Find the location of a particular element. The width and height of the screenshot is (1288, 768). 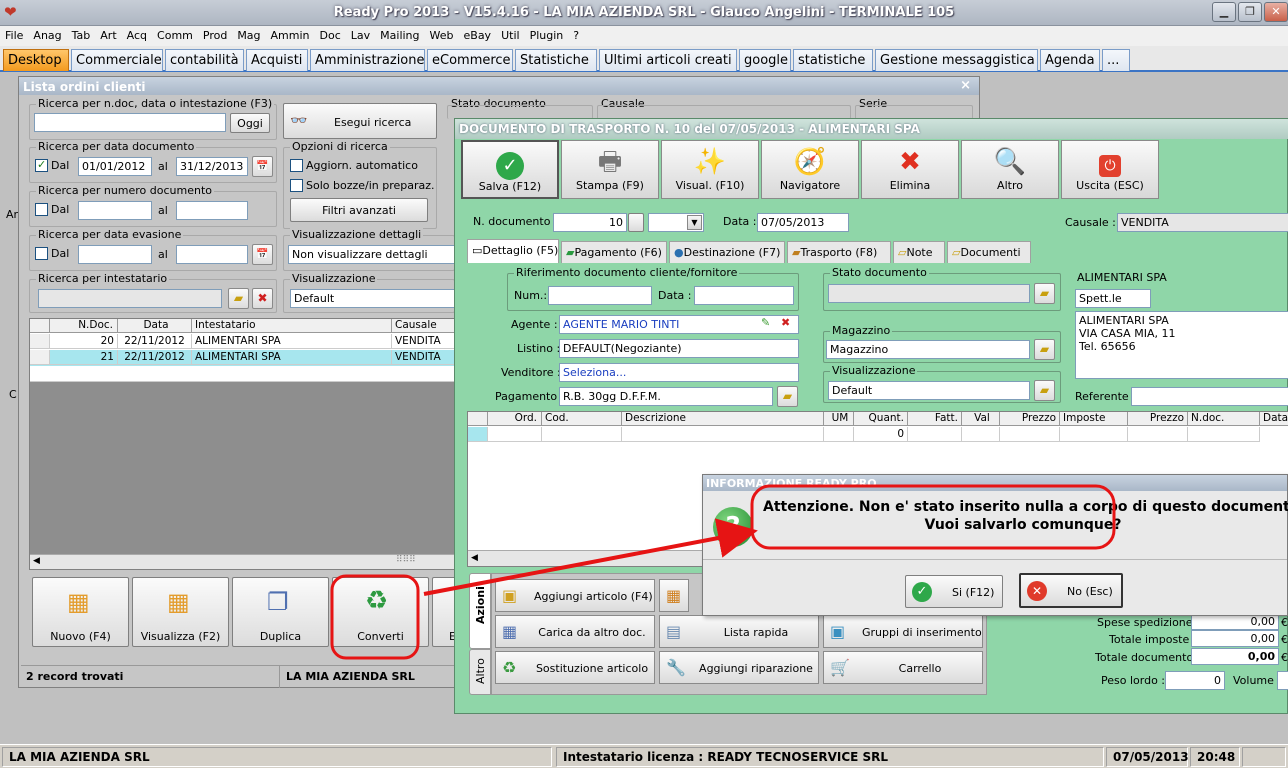

ref-data-input is located at coordinates (744, 295).